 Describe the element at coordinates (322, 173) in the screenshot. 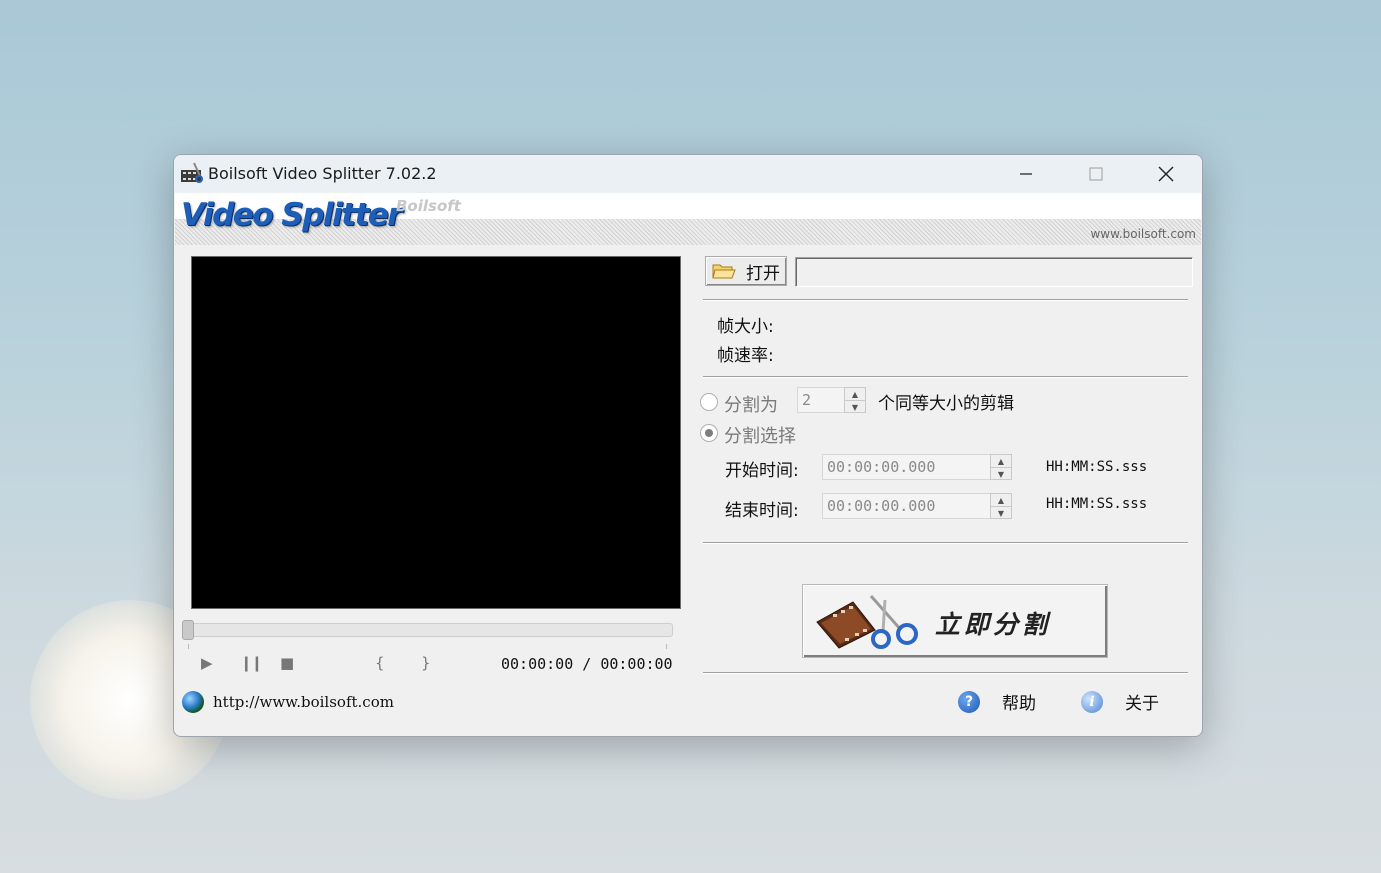

I see `window-title: Boilsoft Video Splitter 7.02.2` at that location.